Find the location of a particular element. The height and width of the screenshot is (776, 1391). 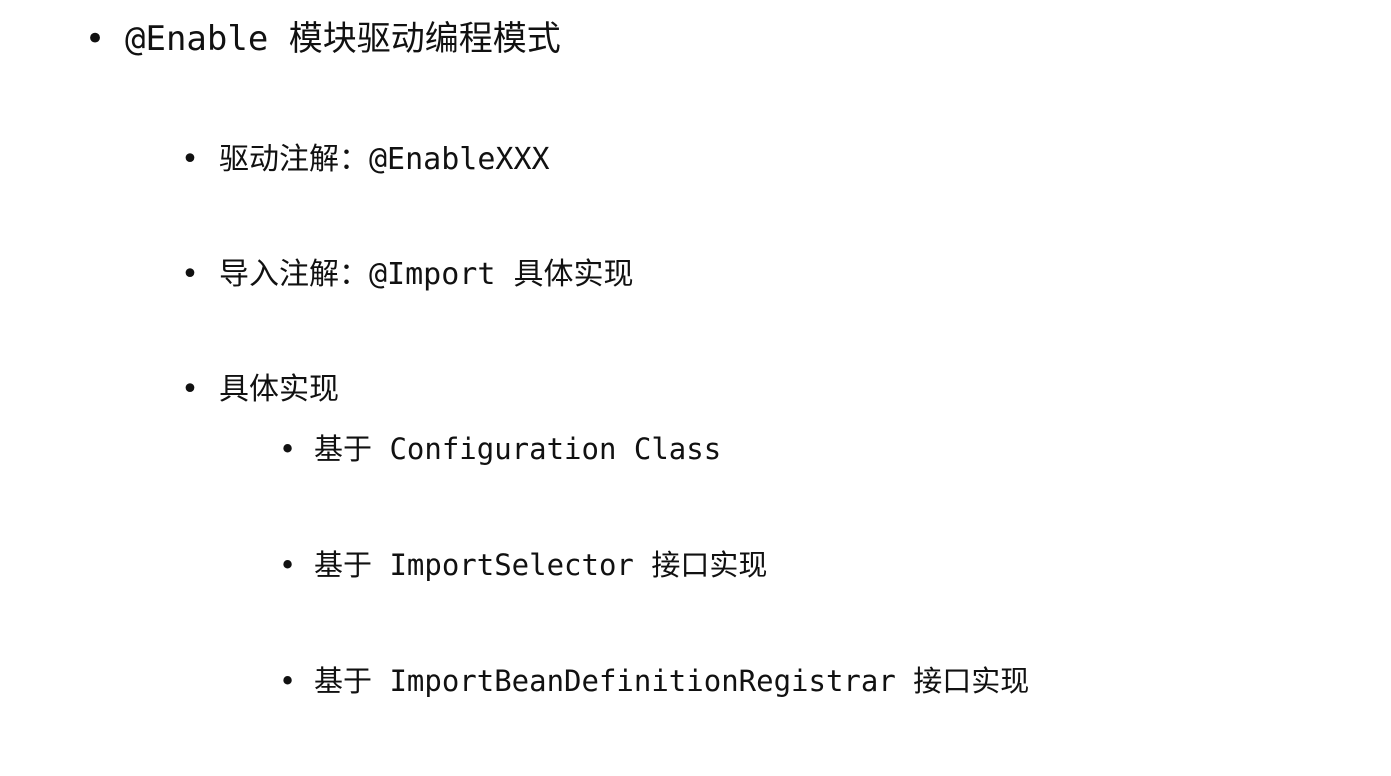

list-item-level3: • 基于 Configuration Class is located at coordinates (500, 449).